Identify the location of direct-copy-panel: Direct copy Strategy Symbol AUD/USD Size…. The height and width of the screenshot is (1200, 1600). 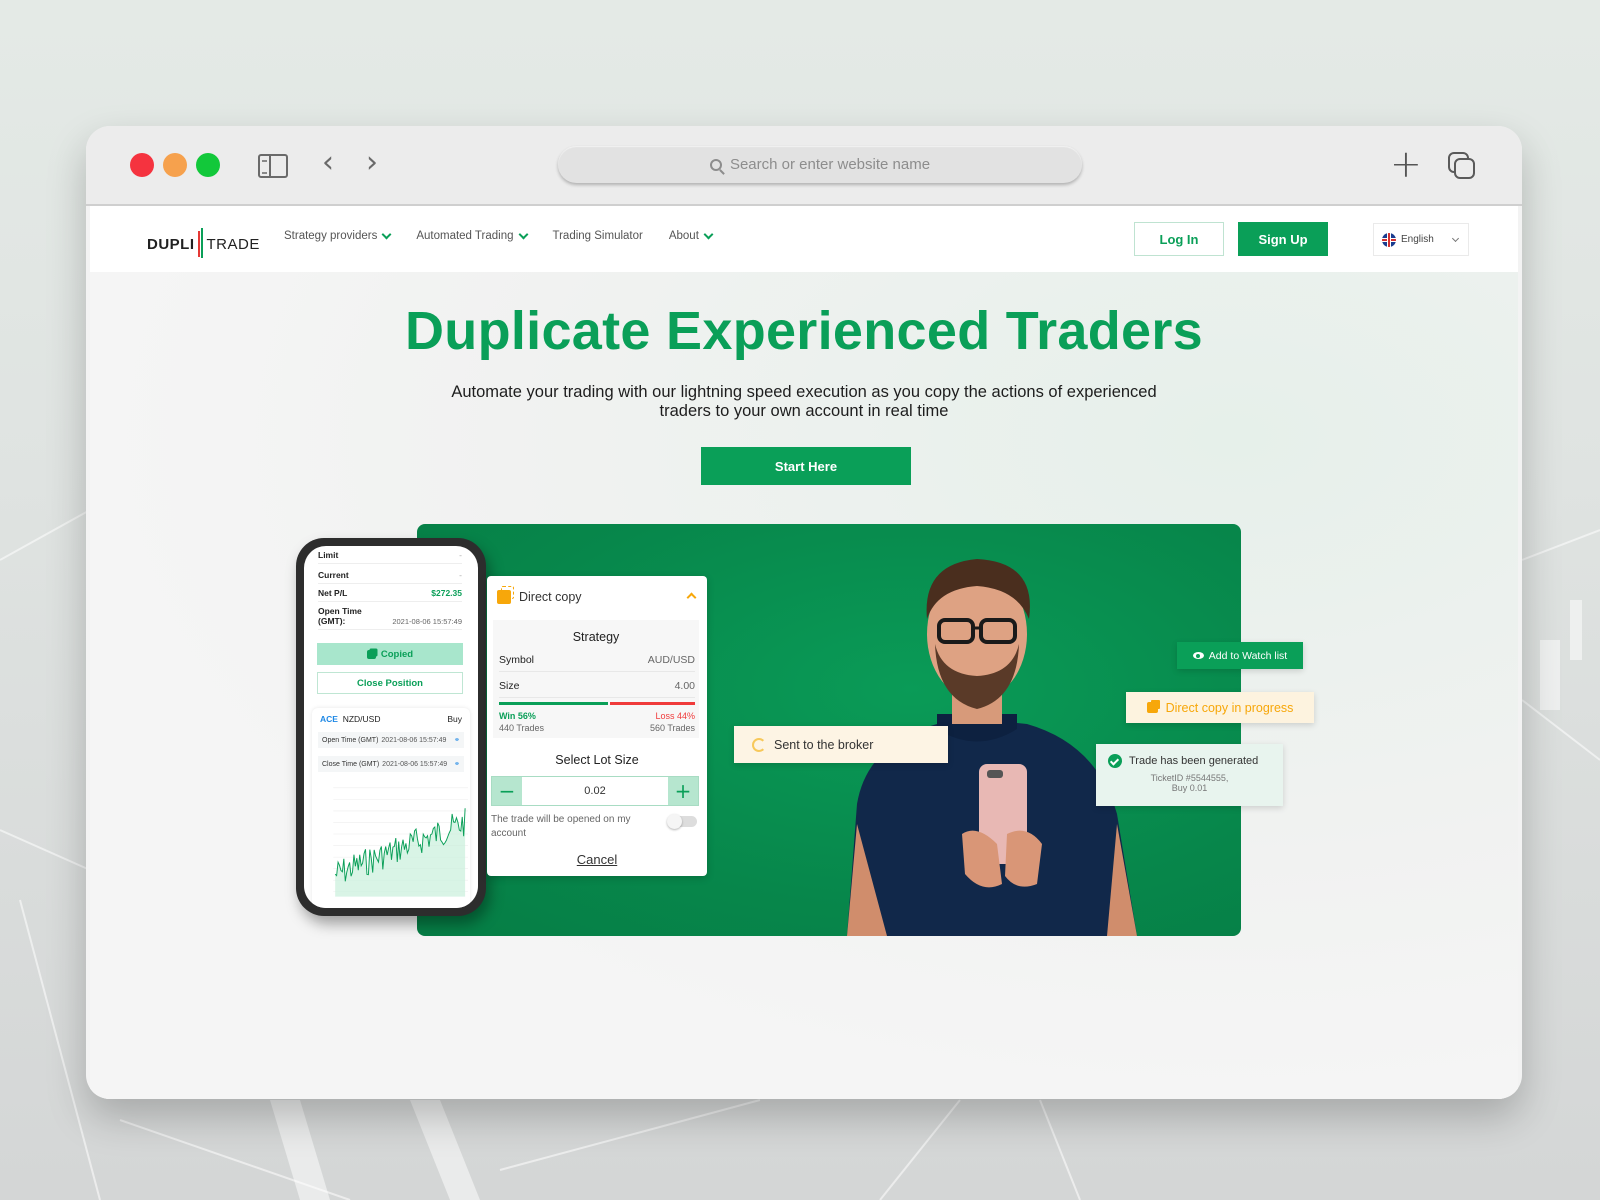
(597, 726).